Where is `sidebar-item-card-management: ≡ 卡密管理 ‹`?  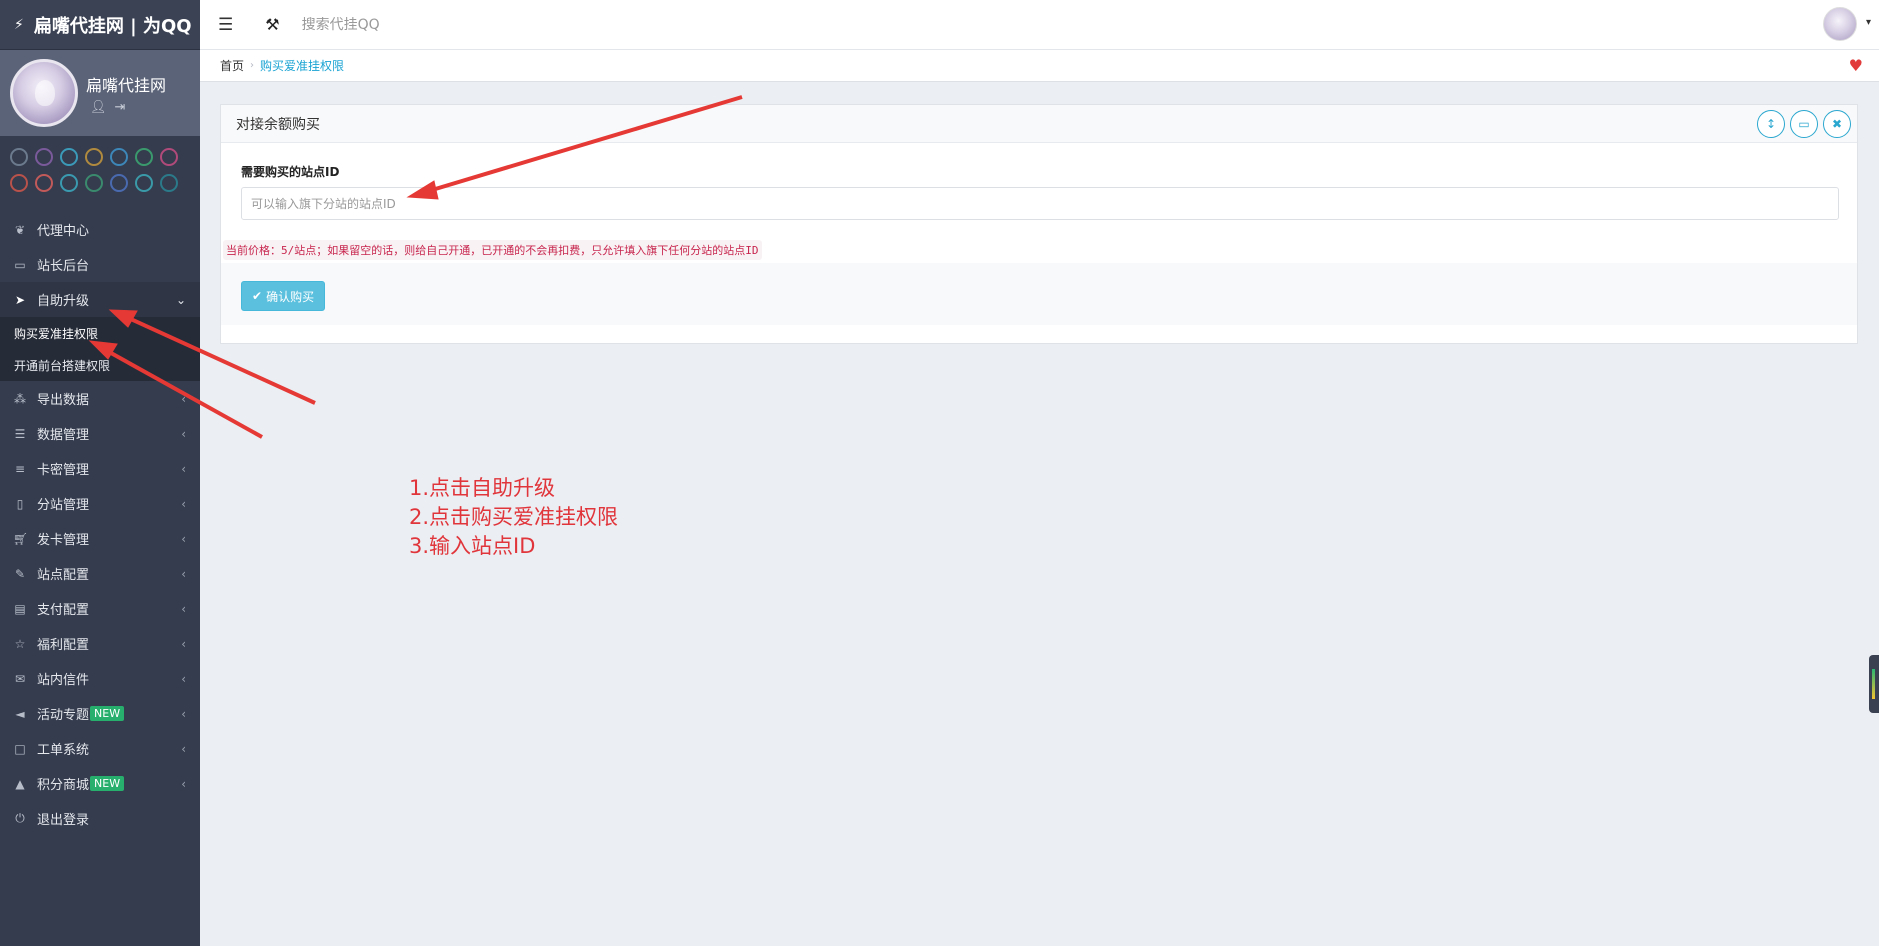
sidebar-item-card-management: ≡ 卡密管理 ‹ is located at coordinates (100, 468).